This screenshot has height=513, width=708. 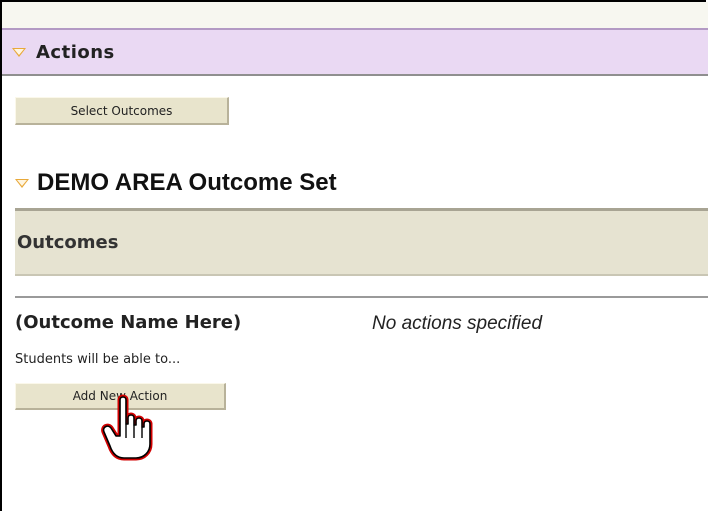 What do you see at coordinates (128, 322) in the screenshot?
I see `outcome-name: (Outcome Name Here)` at bounding box center [128, 322].